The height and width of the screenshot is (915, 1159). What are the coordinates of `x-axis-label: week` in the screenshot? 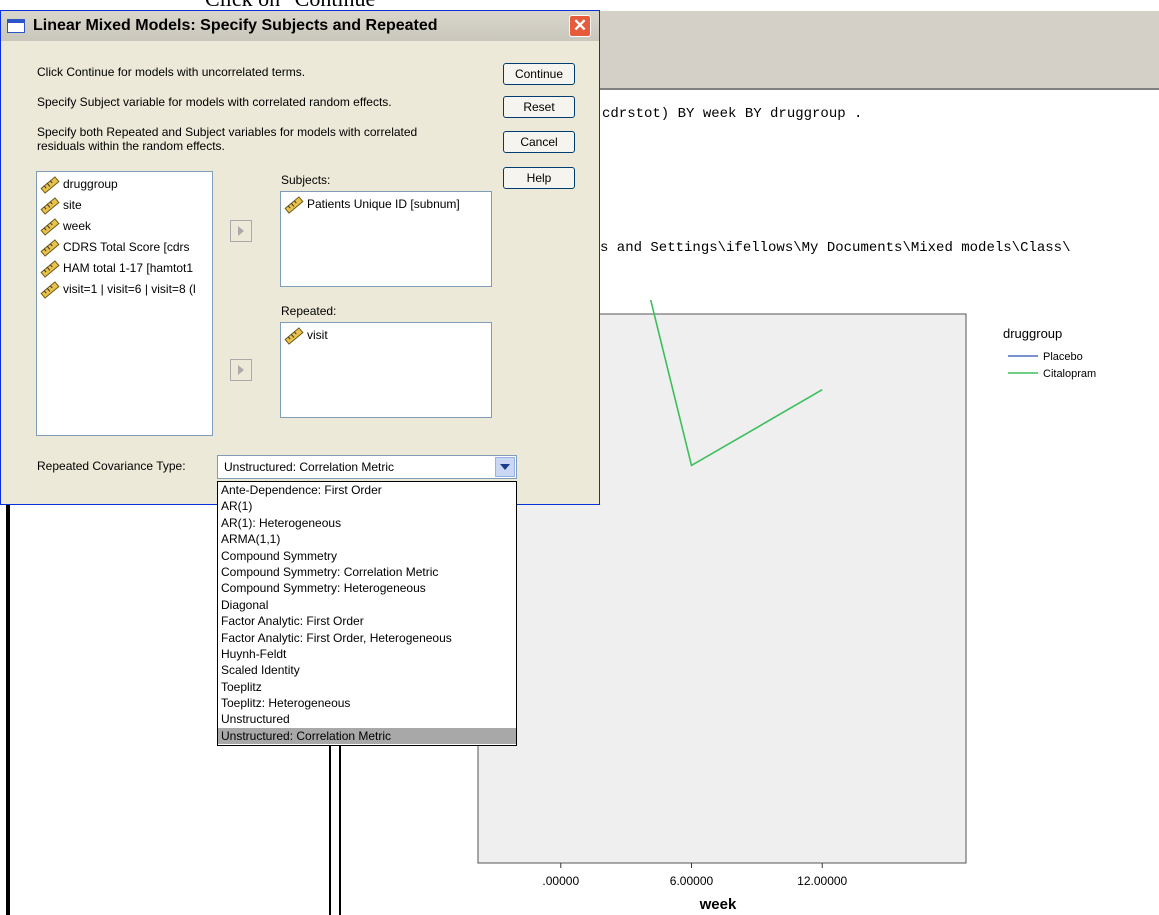 It's located at (718, 904).